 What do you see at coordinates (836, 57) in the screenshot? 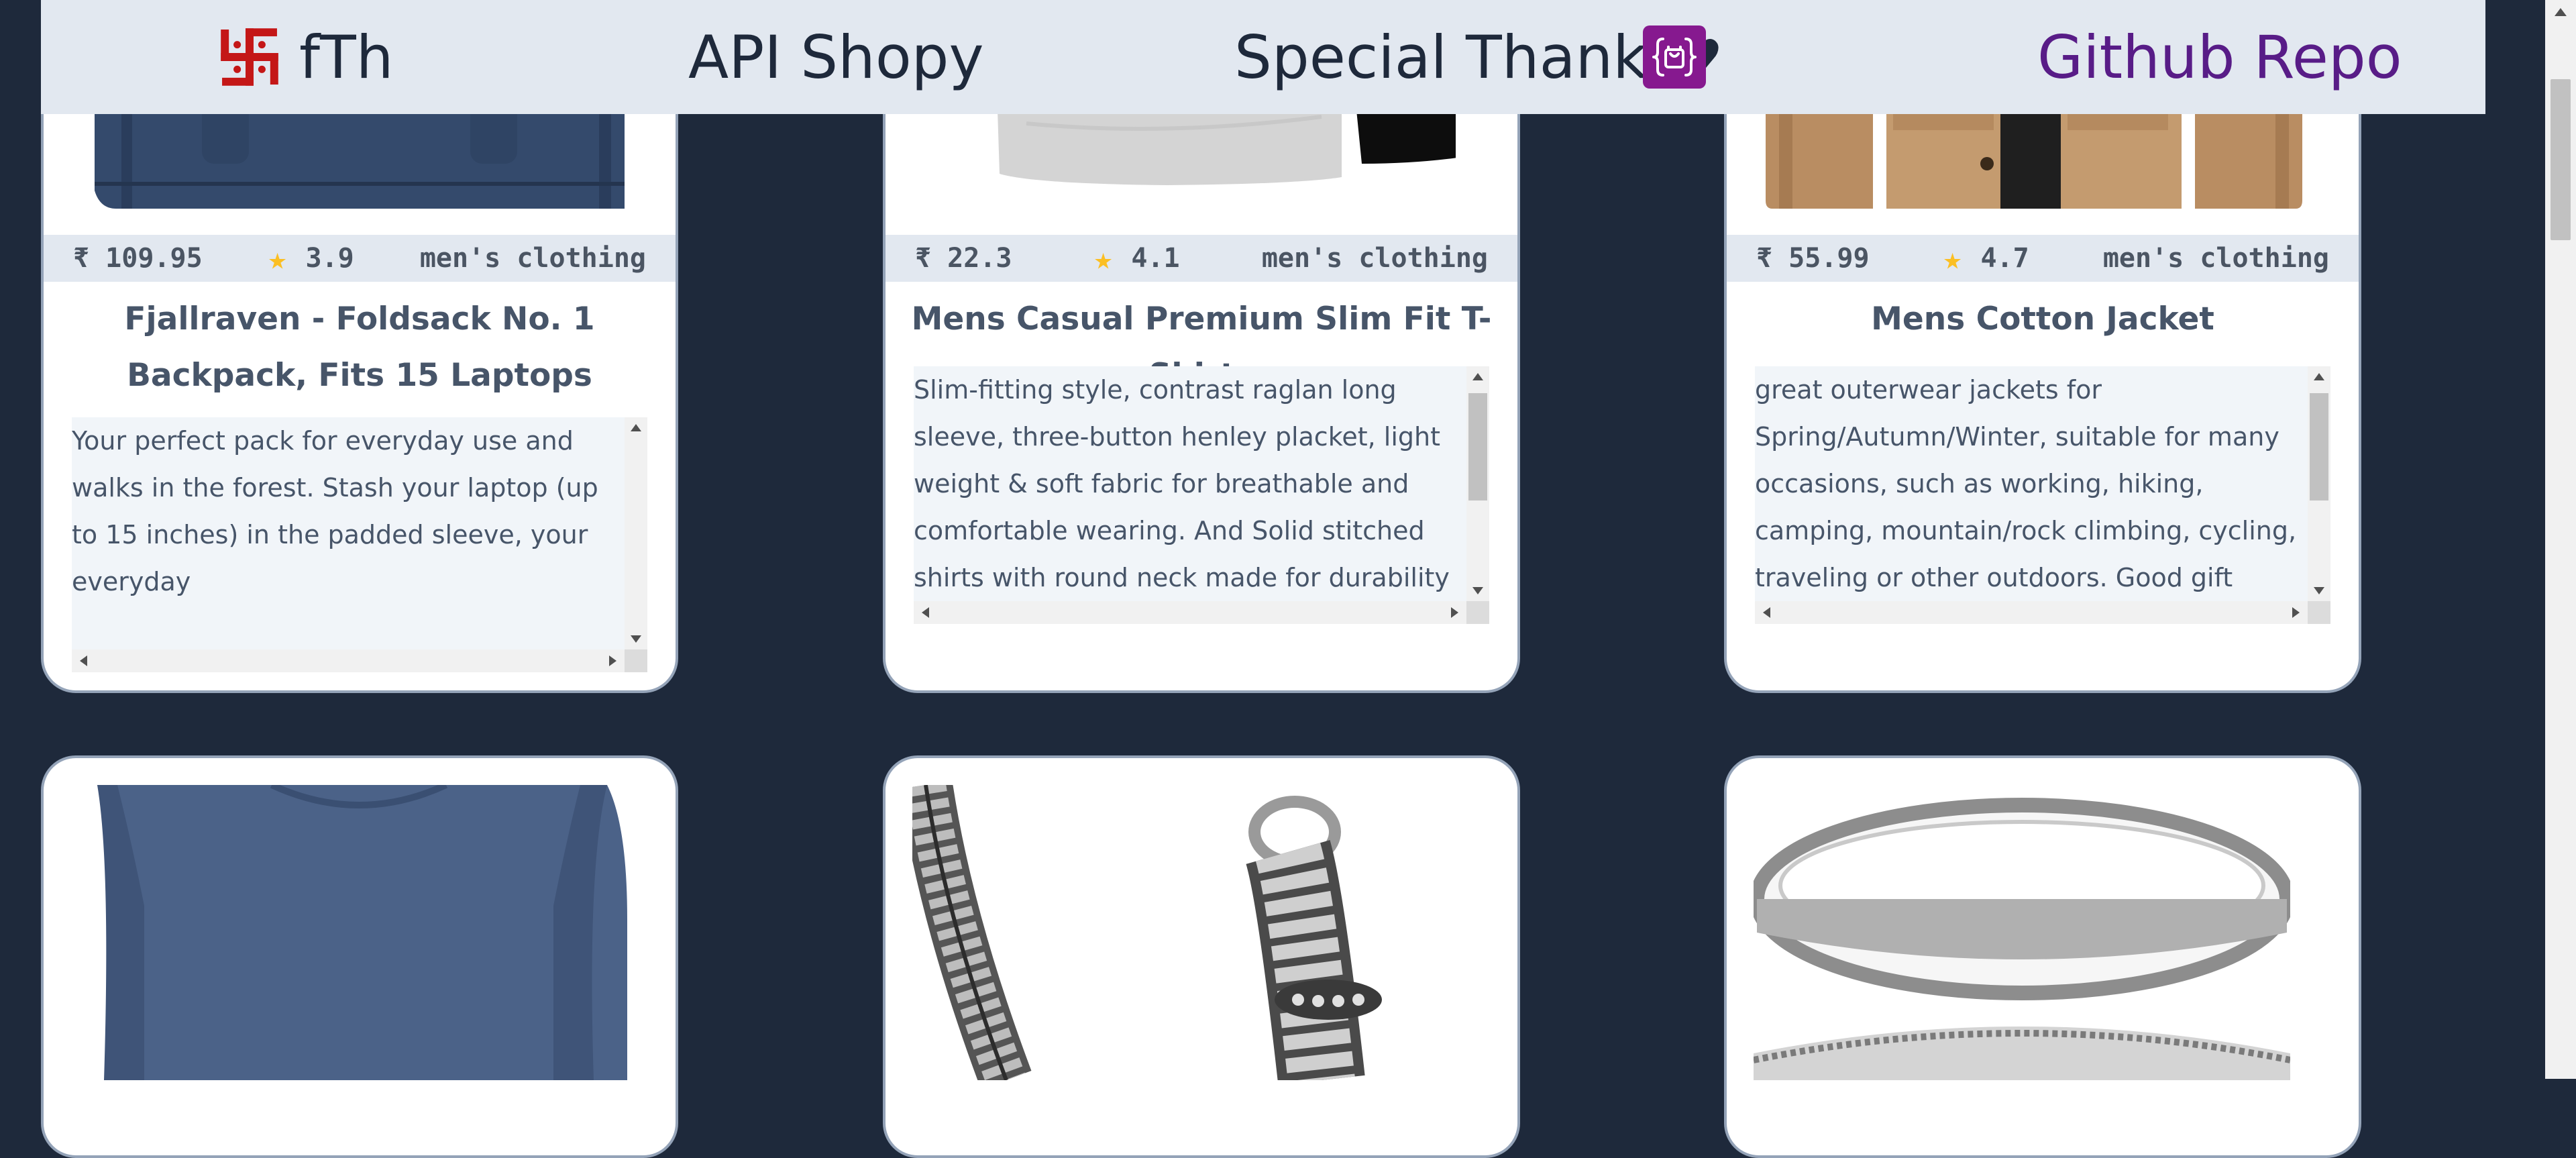
I see `nav-link-api-shopy: API Shopy` at bounding box center [836, 57].